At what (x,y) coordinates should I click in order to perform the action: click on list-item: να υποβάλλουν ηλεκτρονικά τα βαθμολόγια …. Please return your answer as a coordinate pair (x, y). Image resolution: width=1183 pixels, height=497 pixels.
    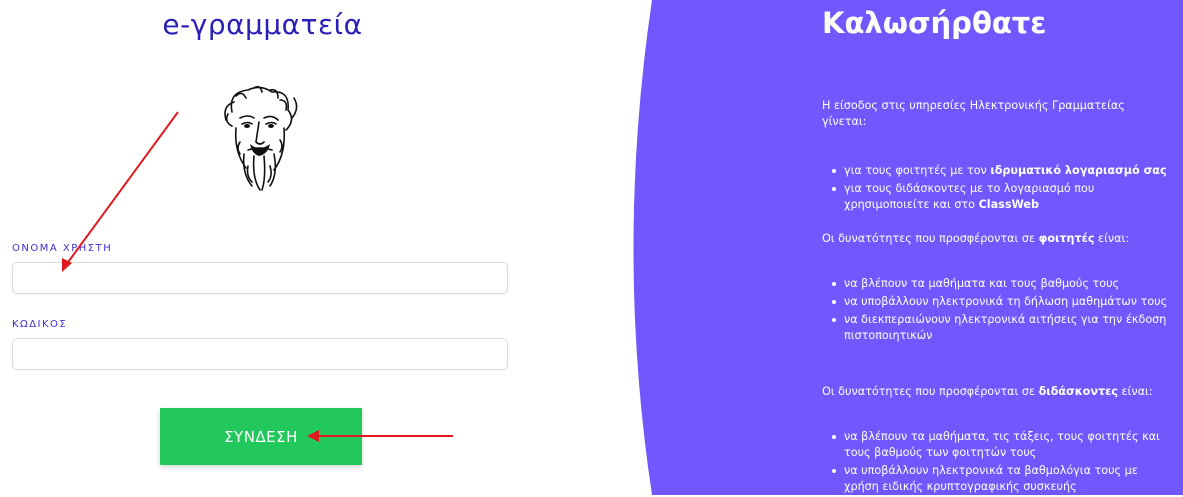
    Looking at the image, I should click on (997, 479).